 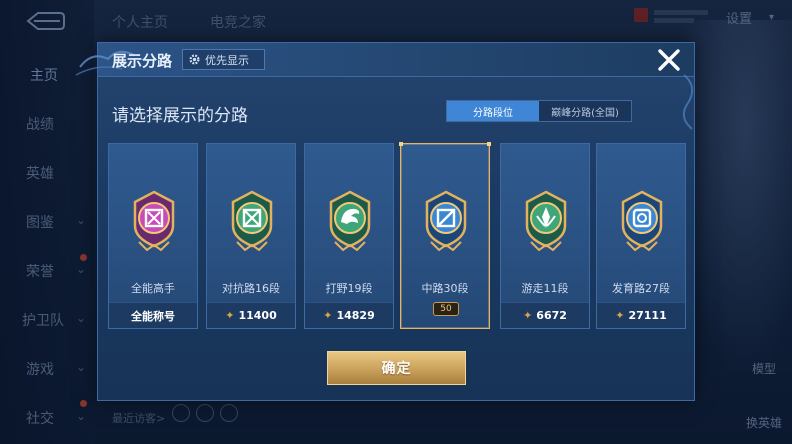 I want to click on lane-card-footer: ✦ 27111, so click(x=641, y=315).